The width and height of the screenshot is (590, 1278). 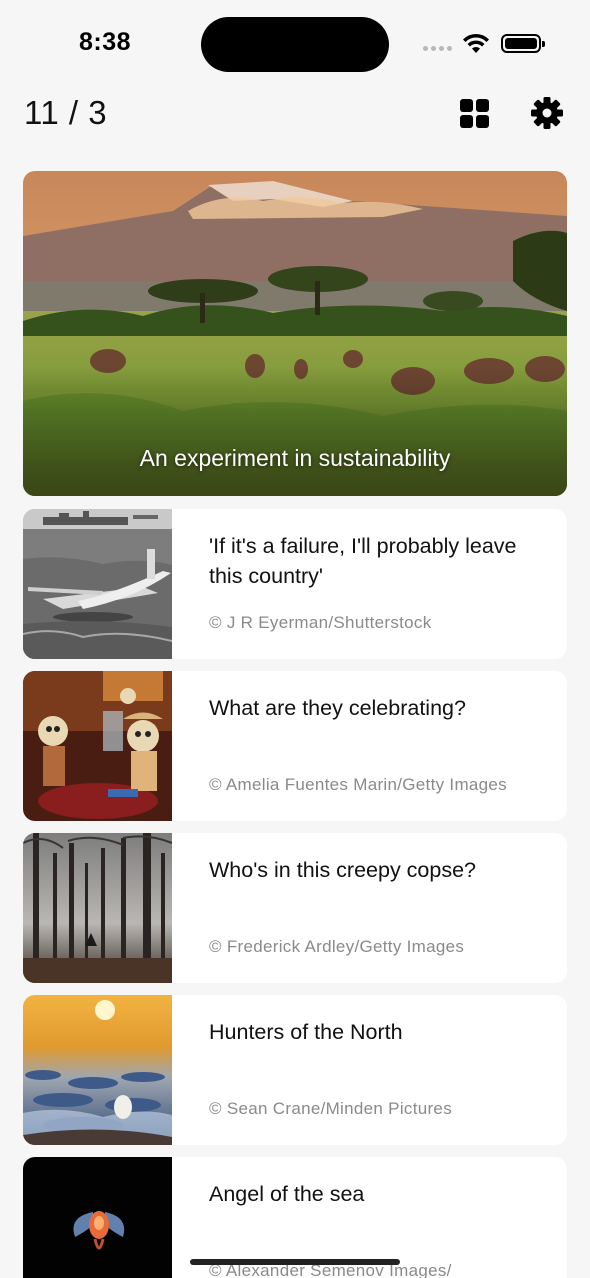 What do you see at coordinates (466, 105) in the screenshot?
I see `grid-icon` at bounding box center [466, 105].